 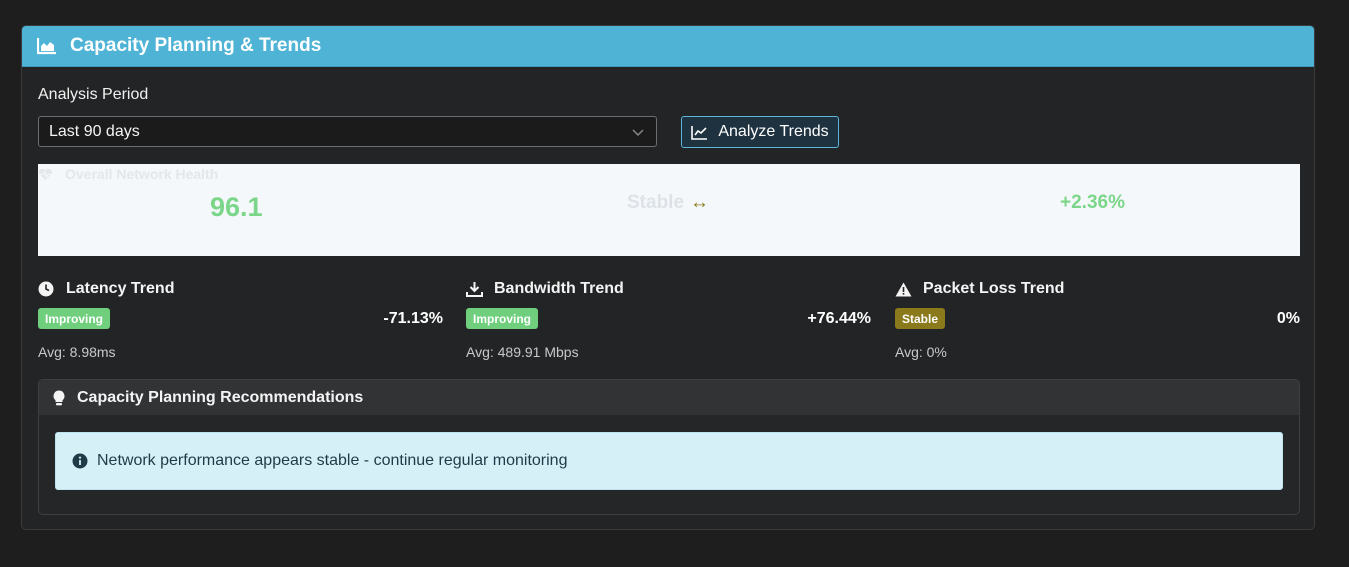 What do you see at coordinates (77, 352) in the screenshot?
I see `latency-average: Avg: 8.98ms` at bounding box center [77, 352].